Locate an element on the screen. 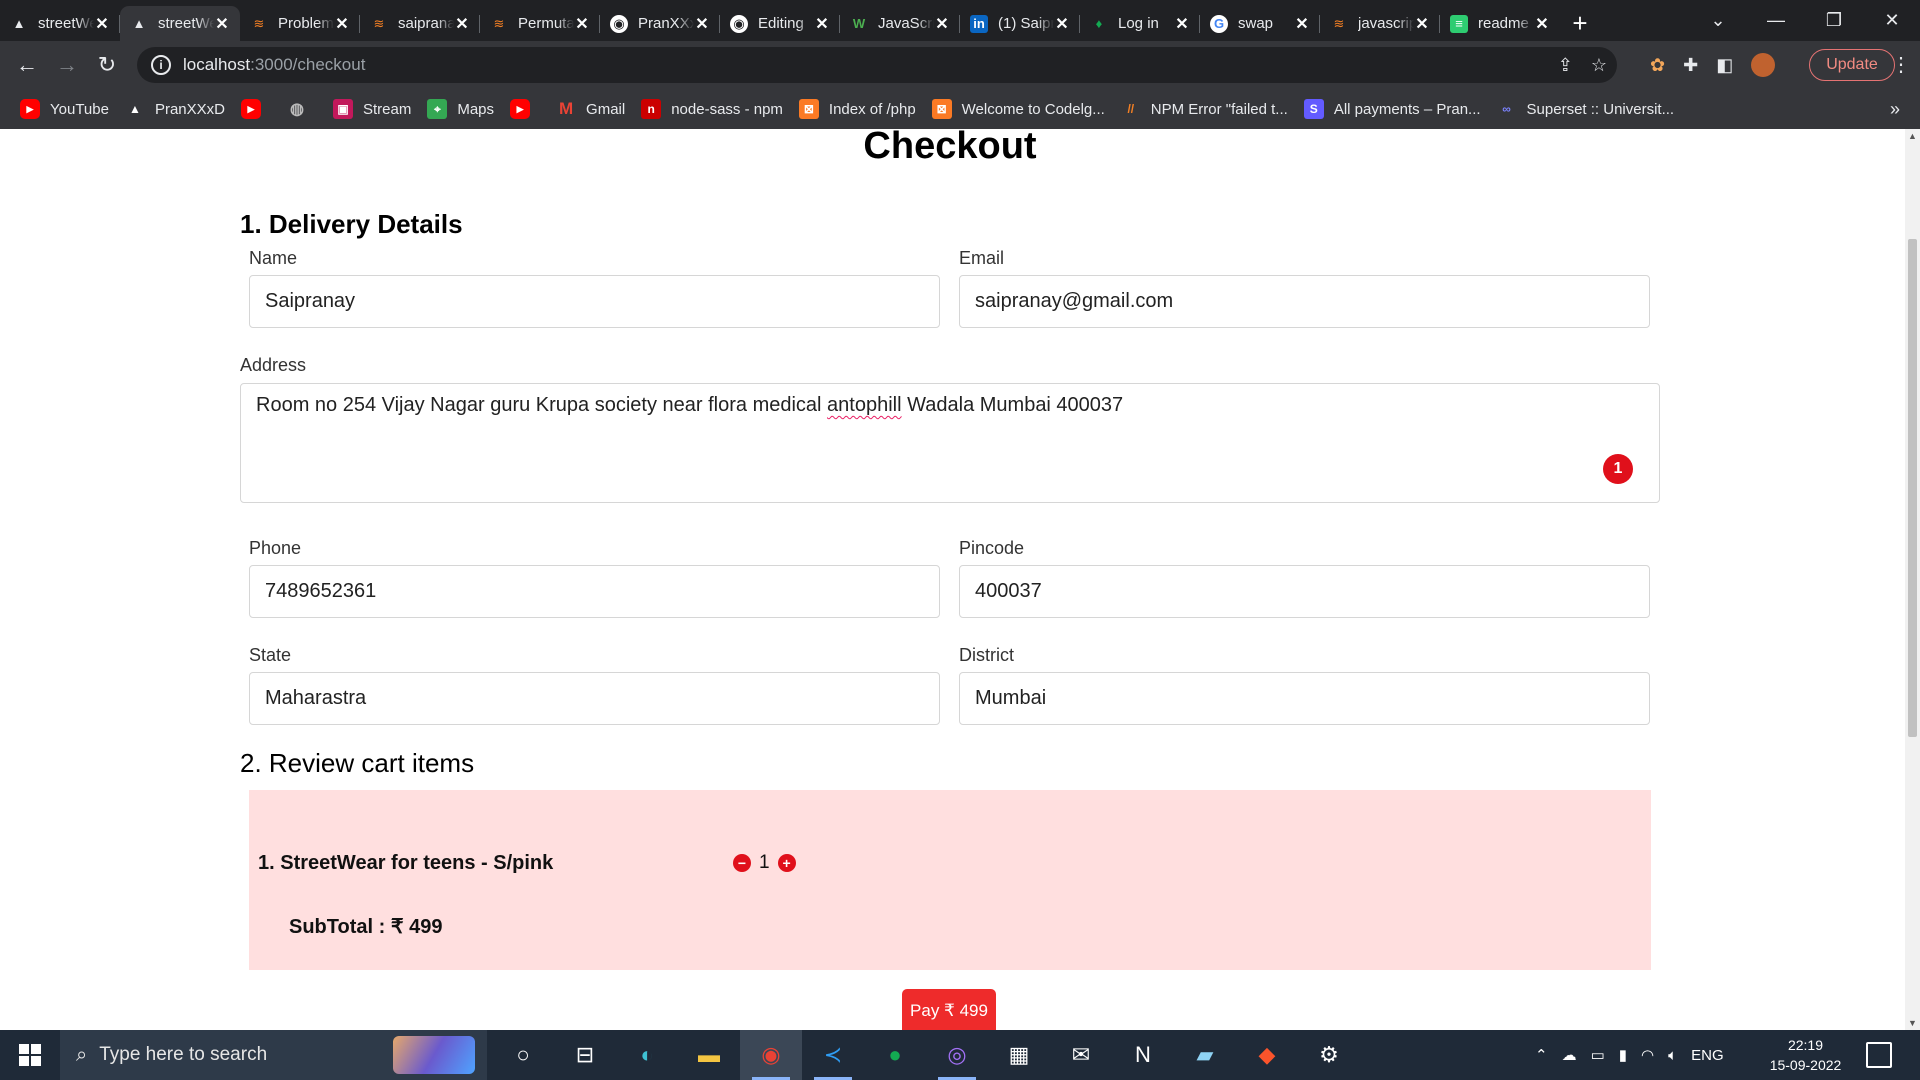 The height and width of the screenshot is (1080, 1920). tab: Gswap ✕ is located at coordinates (1260, 23).